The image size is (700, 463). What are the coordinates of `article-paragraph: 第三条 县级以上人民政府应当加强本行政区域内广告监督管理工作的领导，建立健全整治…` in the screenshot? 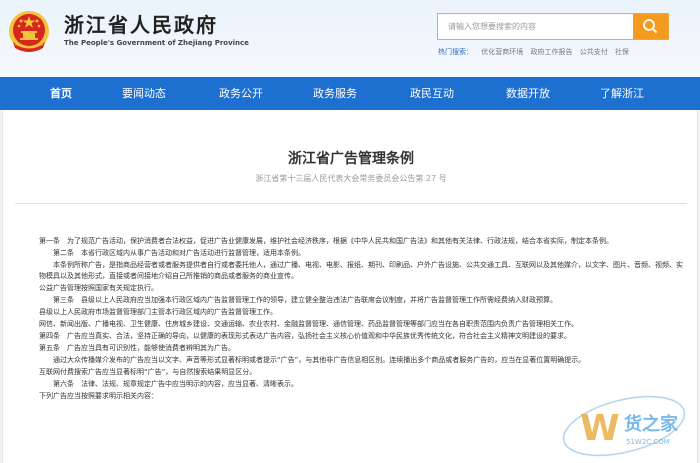 It's located at (305, 299).